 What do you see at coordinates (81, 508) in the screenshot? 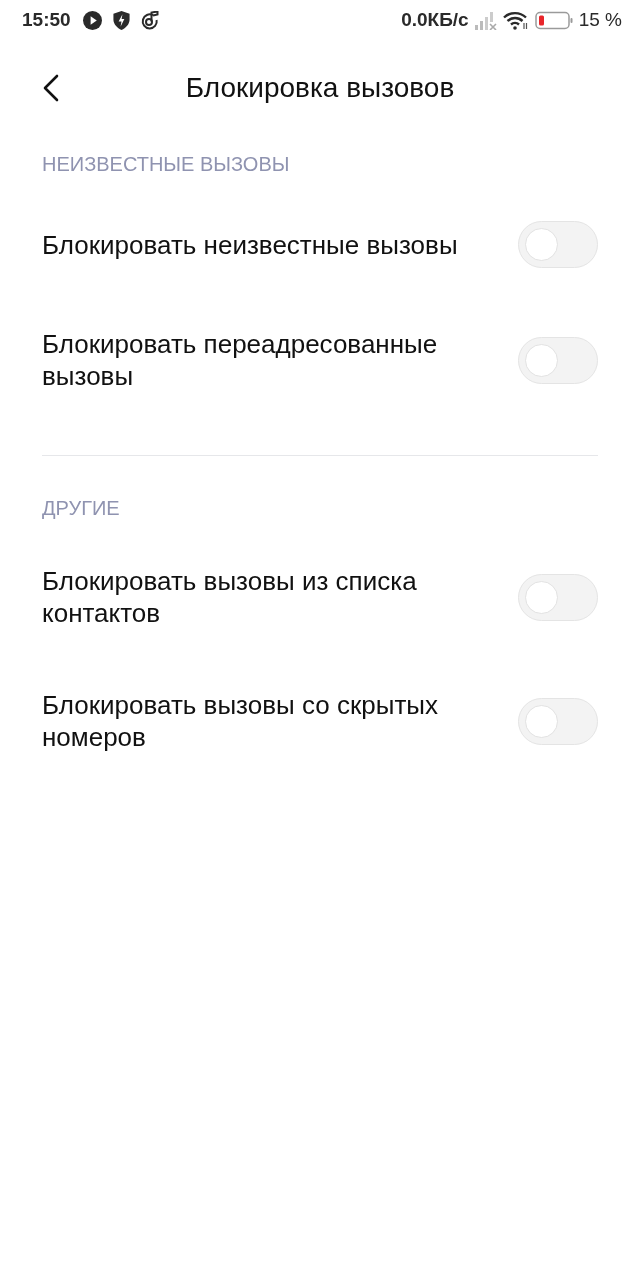
I see `section-header: ДРУГИЕ` at bounding box center [81, 508].